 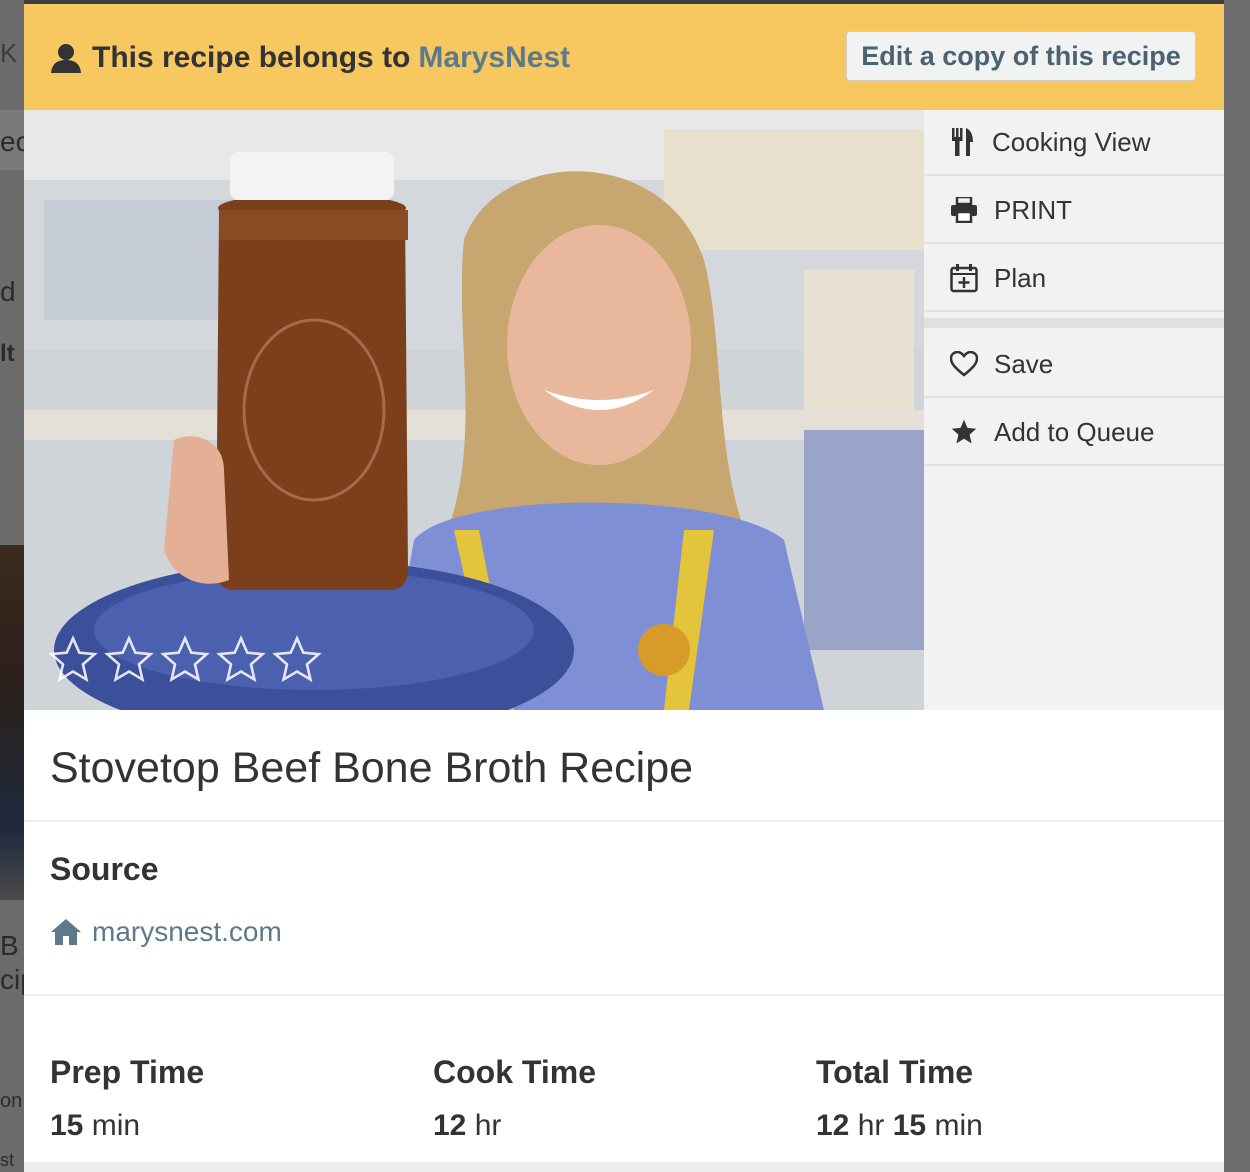 What do you see at coordinates (104, 869) in the screenshot?
I see `source-heading: Source` at bounding box center [104, 869].